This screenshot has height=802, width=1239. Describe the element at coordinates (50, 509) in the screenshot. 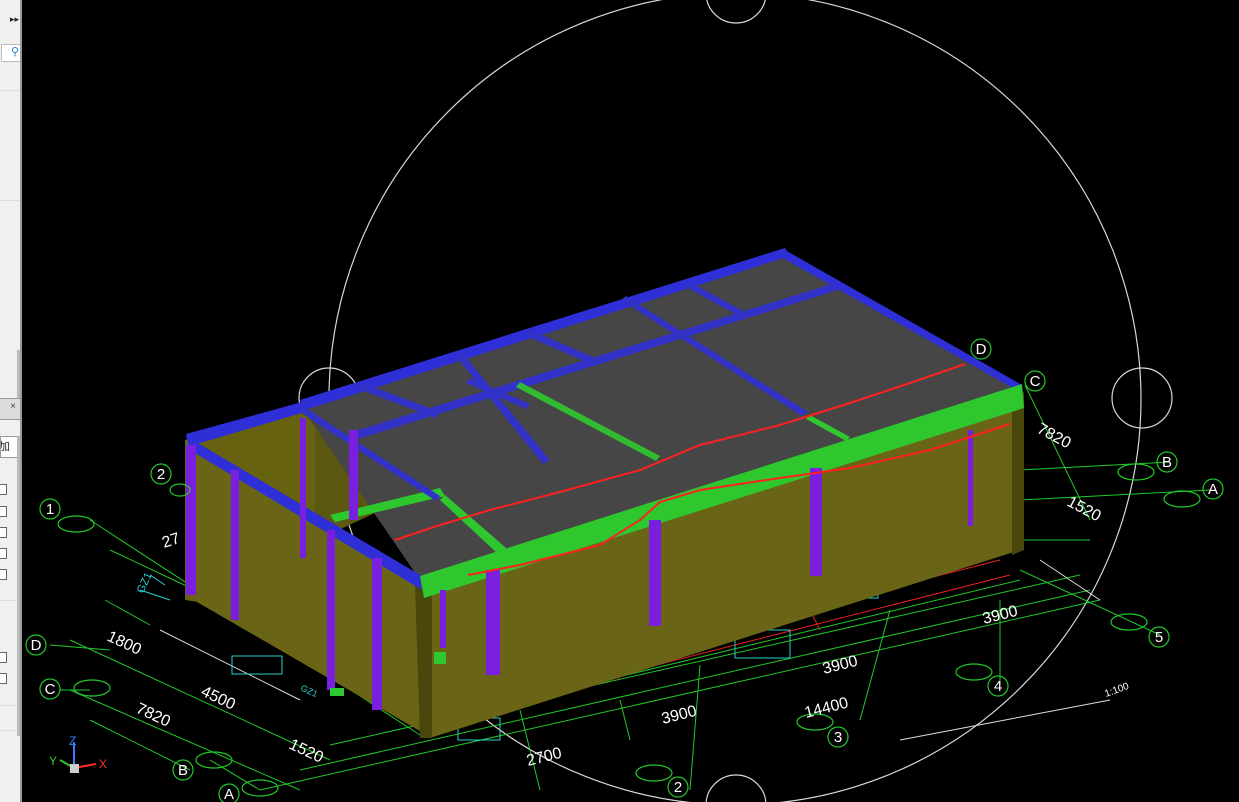

I see `axis-label: 1` at that location.